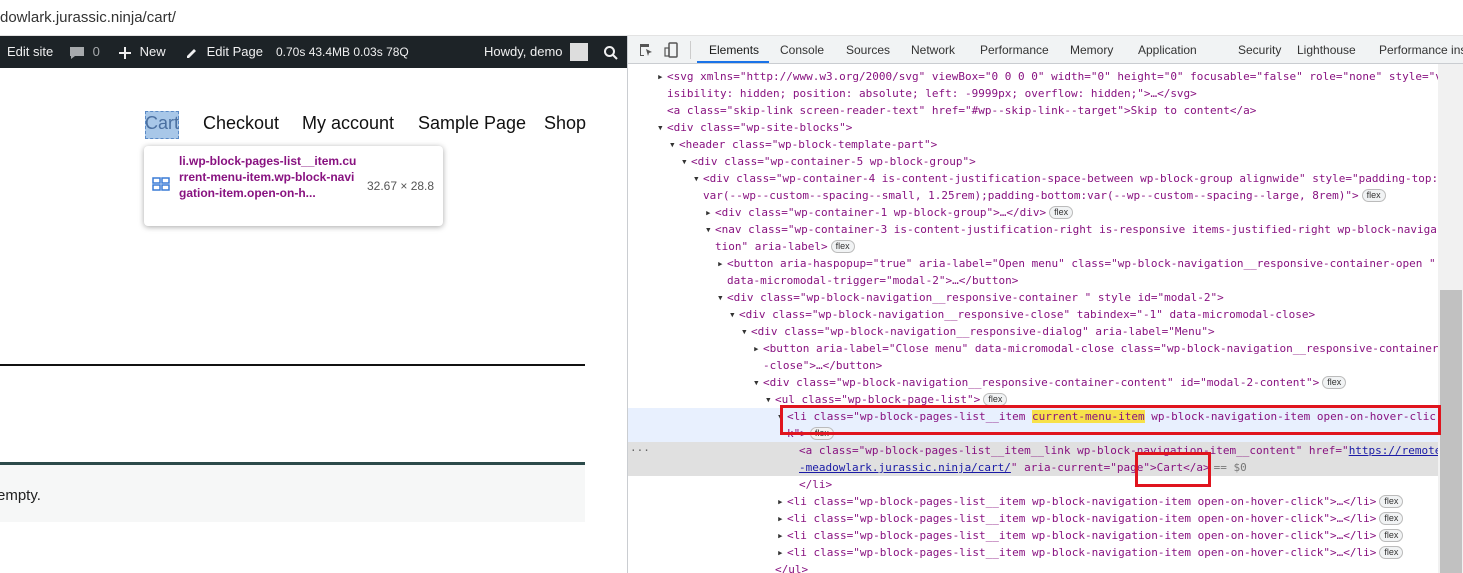 This screenshot has height=573, width=1463. I want to click on howdy-account-menu: Howdy, demo, so click(536, 52).